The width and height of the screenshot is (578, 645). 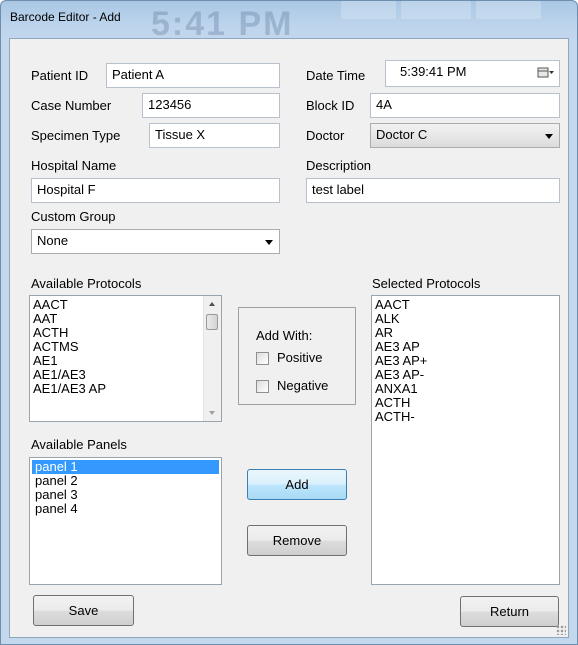 What do you see at coordinates (465, 135) in the screenshot?
I see `doctor-dropdown: Doctor C` at bounding box center [465, 135].